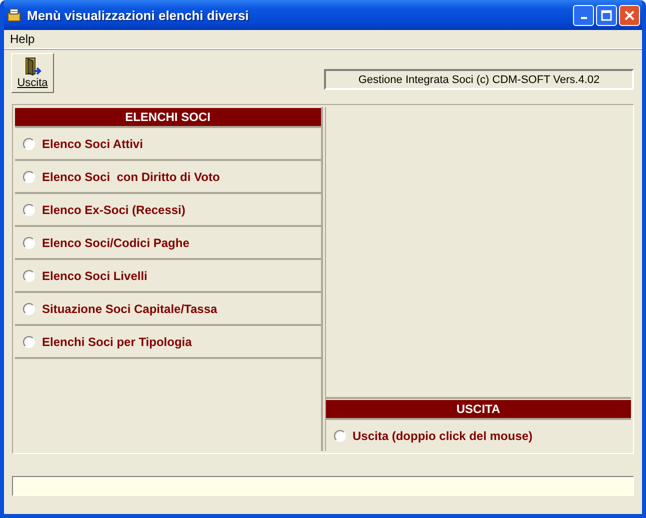  I want to click on window-title: Menù visualizzazioni elenchi diversi, so click(138, 15).